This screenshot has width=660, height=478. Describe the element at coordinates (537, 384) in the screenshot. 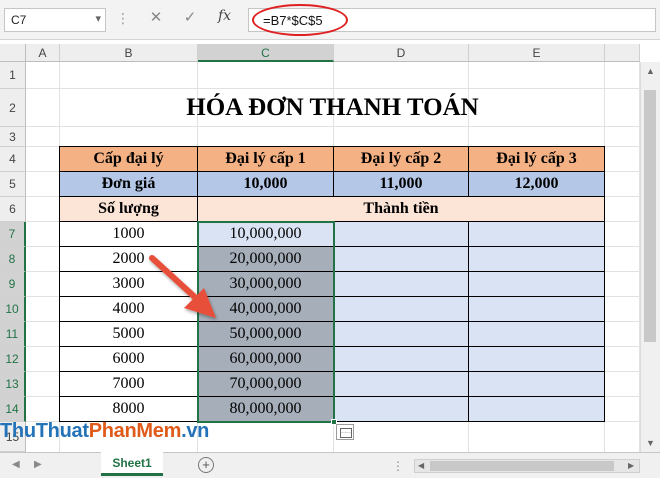

I see `cell-e13` at that location.